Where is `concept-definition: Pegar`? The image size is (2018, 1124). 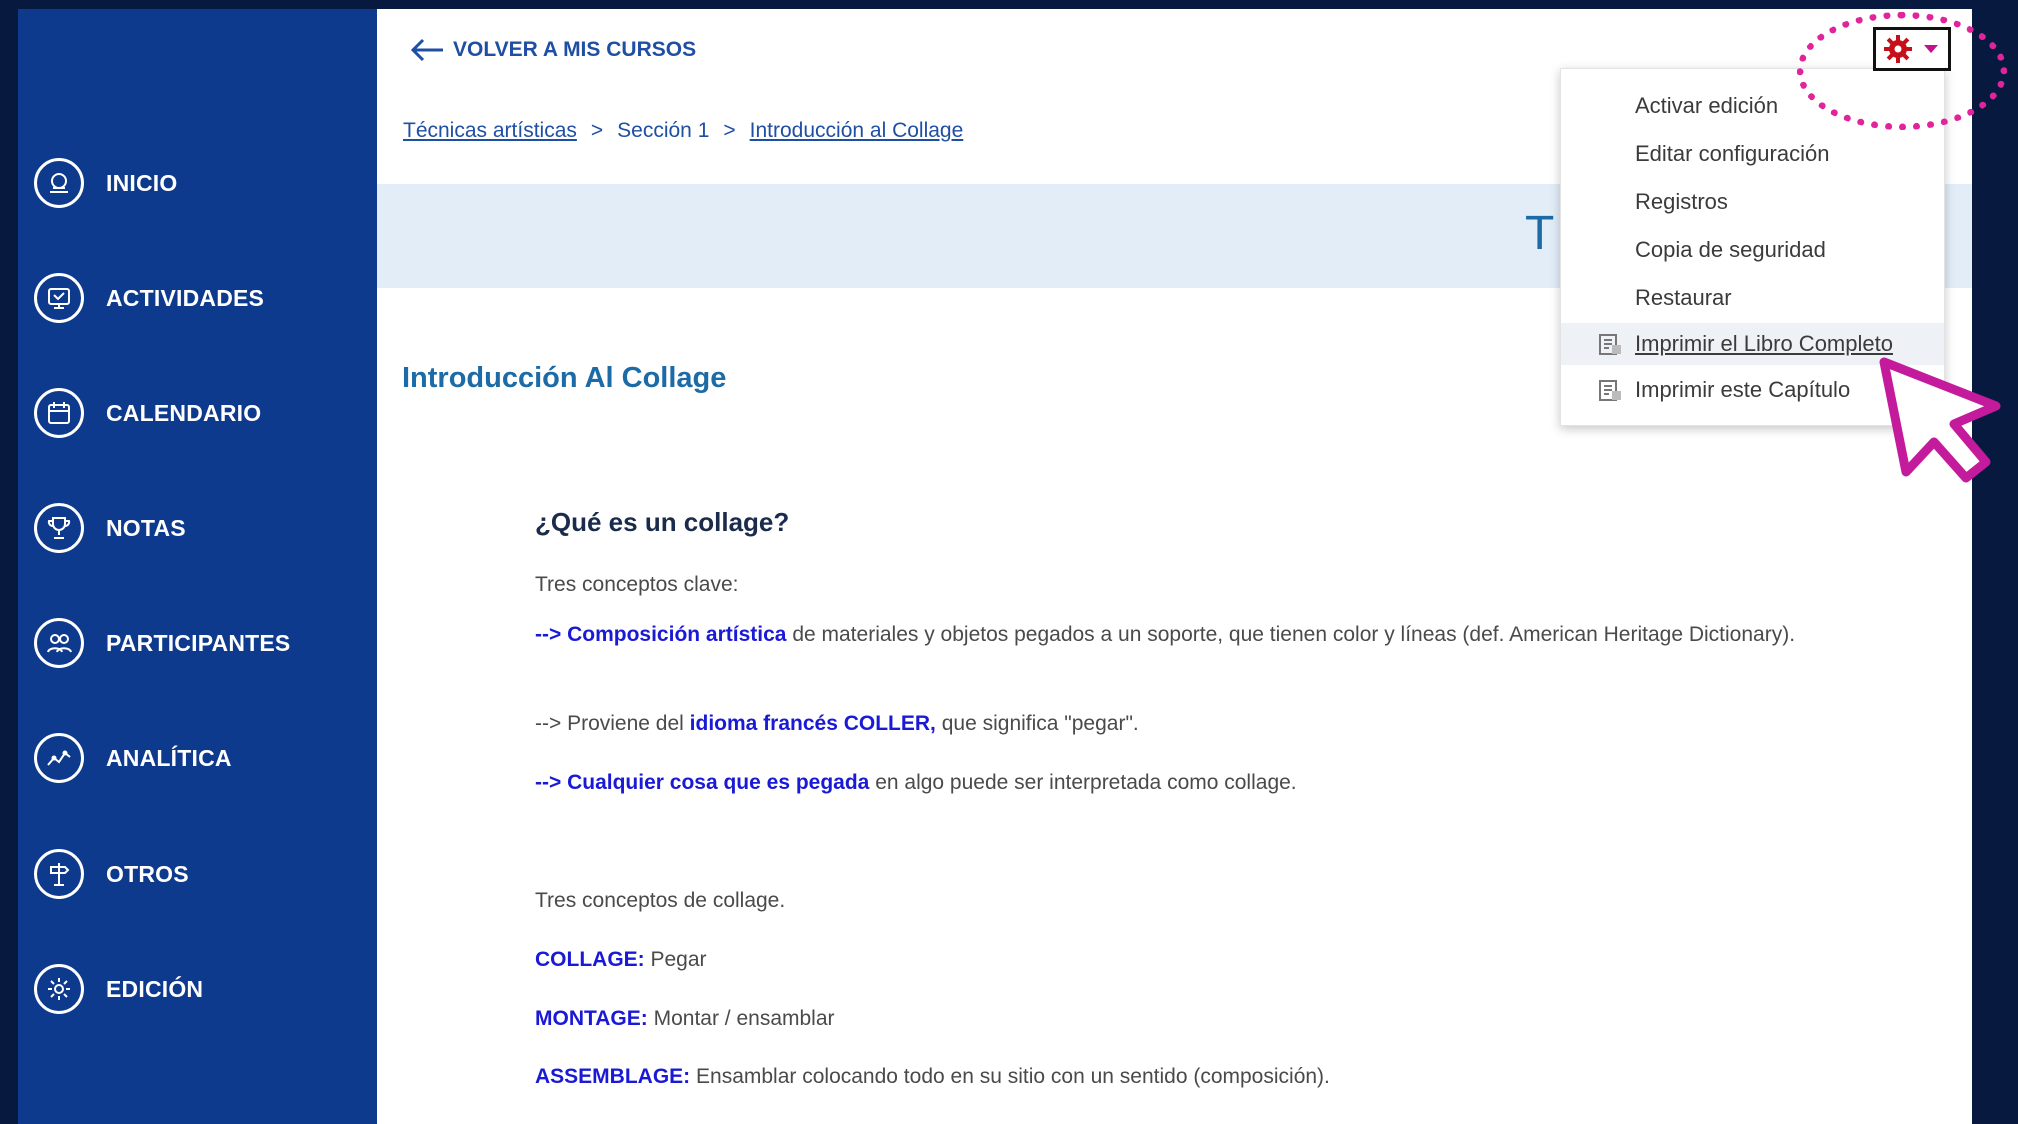 concept-definition: Pegar is located at coordinates (675, 959).